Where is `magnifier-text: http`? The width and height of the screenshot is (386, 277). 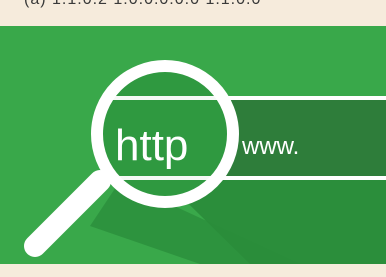
magnifier-text: http is located at coordinates (151, 145).